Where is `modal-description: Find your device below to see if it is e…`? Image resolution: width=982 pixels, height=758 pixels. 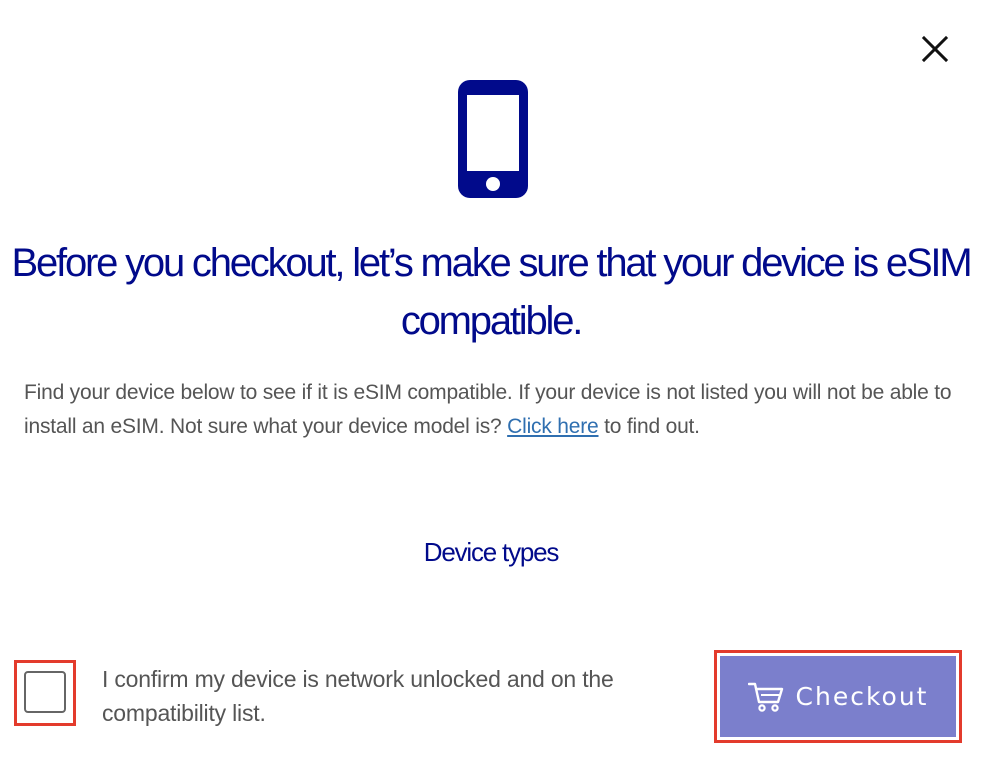
modal-description: Find your device below to see if it is e… is located at coordinates (494, 410).